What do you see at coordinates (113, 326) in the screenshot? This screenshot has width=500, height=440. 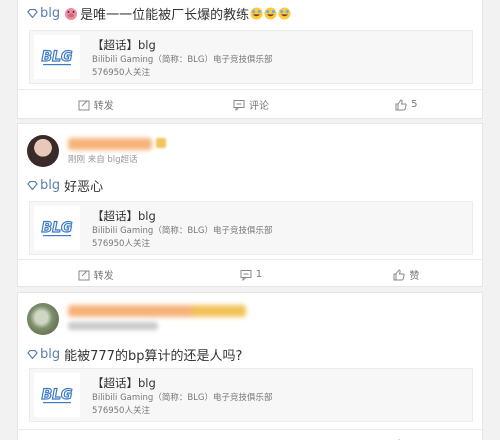 I see `post-meta` at bounding box center [113, 326].